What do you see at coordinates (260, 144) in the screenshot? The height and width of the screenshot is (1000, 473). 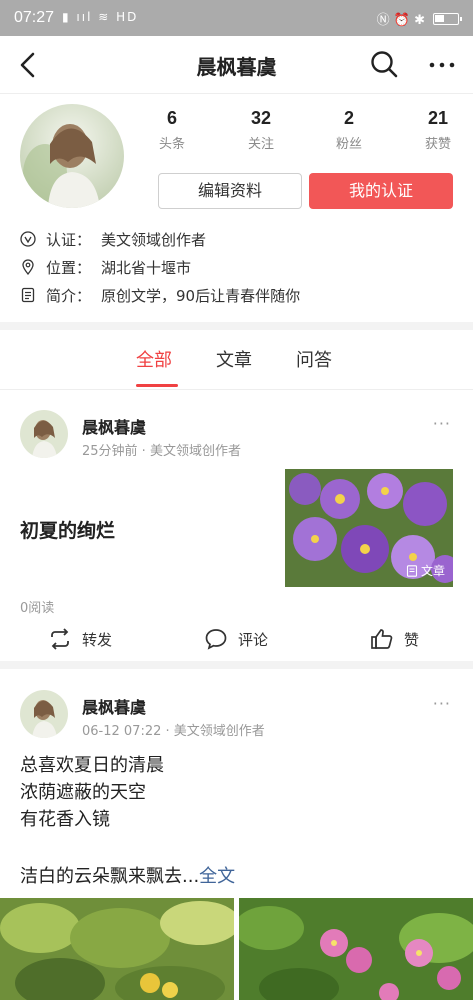 I see `stat-label: 关注` at bounding box center [260, 144].